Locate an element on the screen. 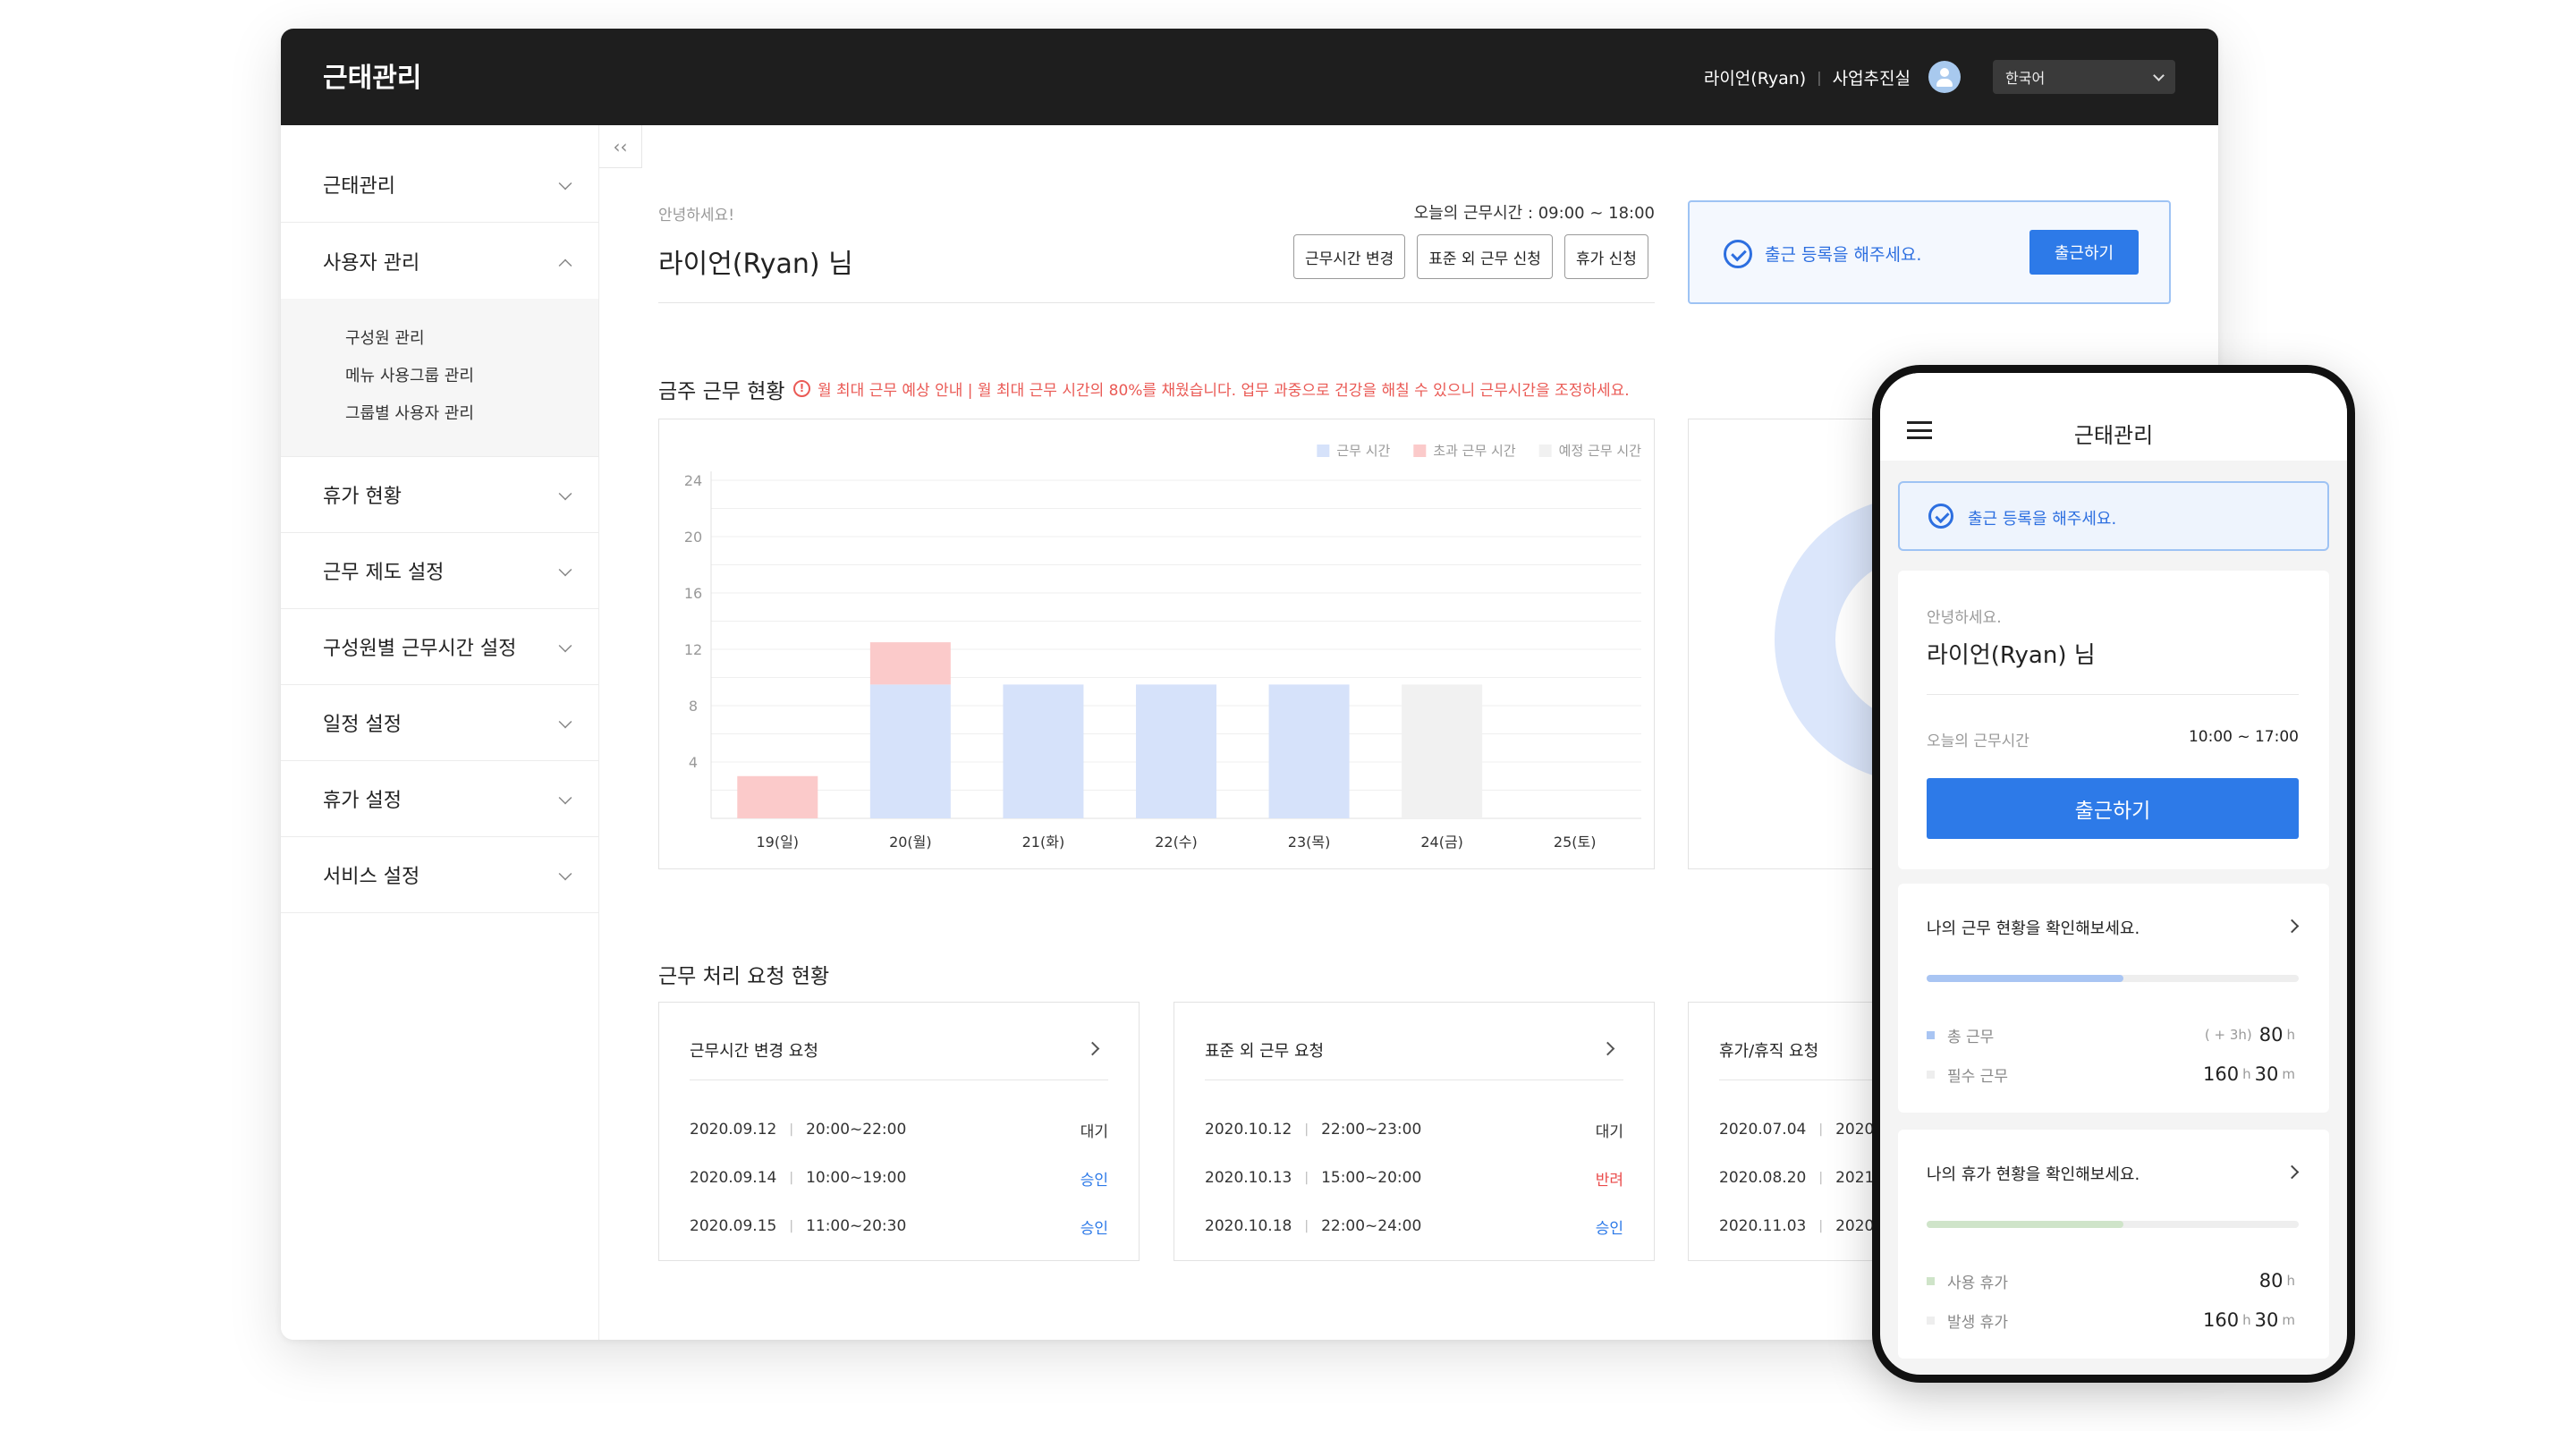 The image size is (2576, 1431). chevron-up-icon is located at coordinates (565, 266).